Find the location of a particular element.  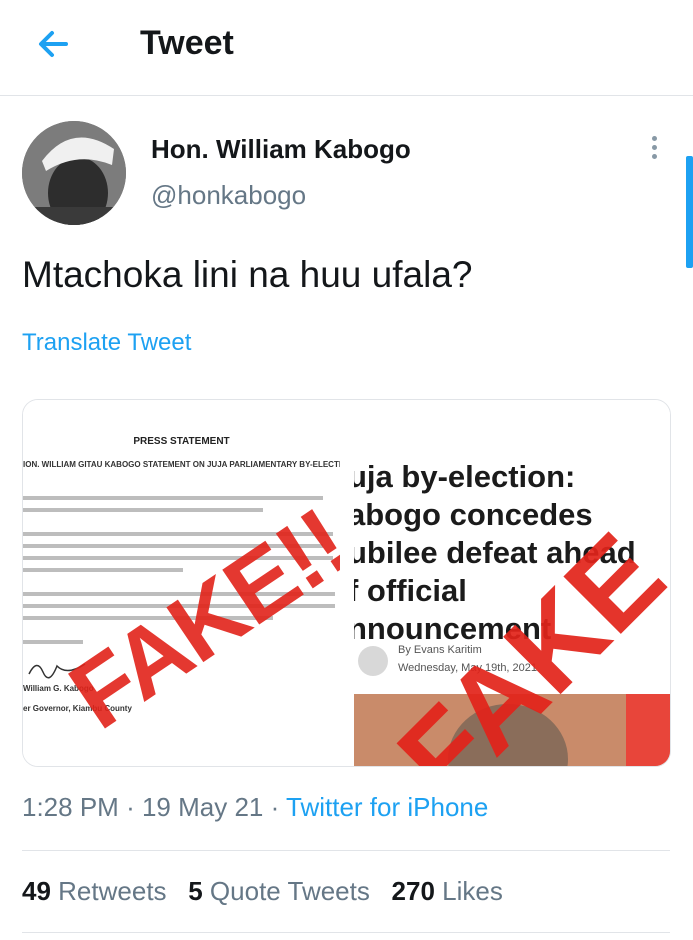

tweet-time: 1:28 PM is located at coordinates (70, 807).